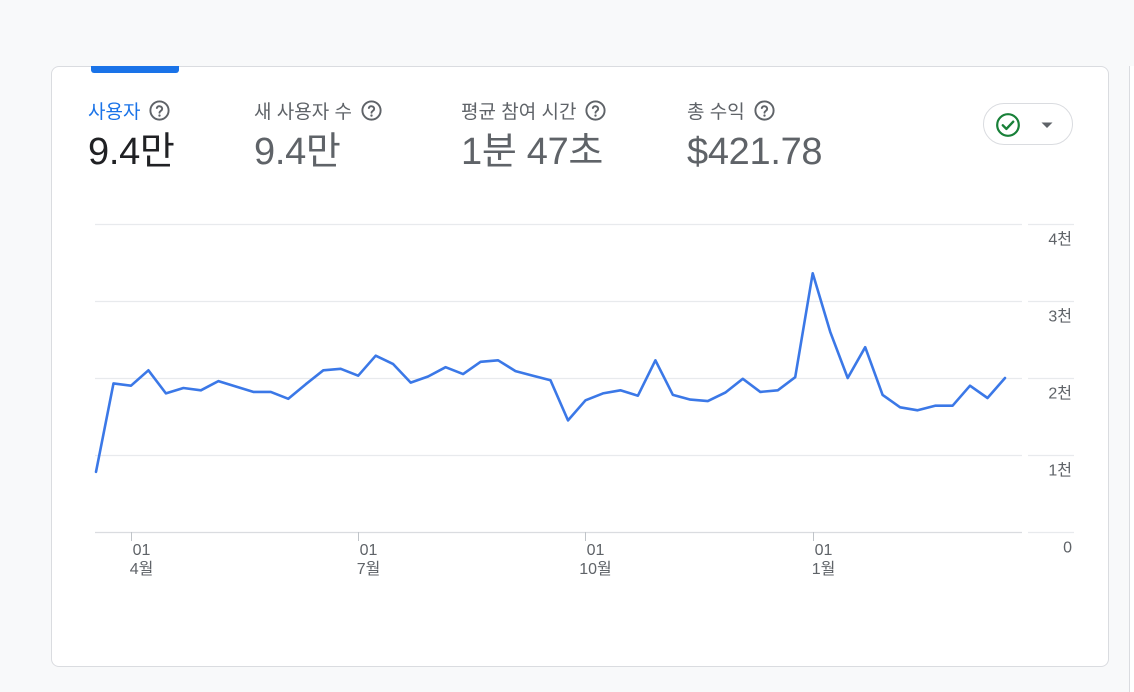 The width and height of the screenshot is (1134, 692). Describe the element at coordinates (1060, 317) in the screenshot. I see `y-tick-label: 3천` at that location.